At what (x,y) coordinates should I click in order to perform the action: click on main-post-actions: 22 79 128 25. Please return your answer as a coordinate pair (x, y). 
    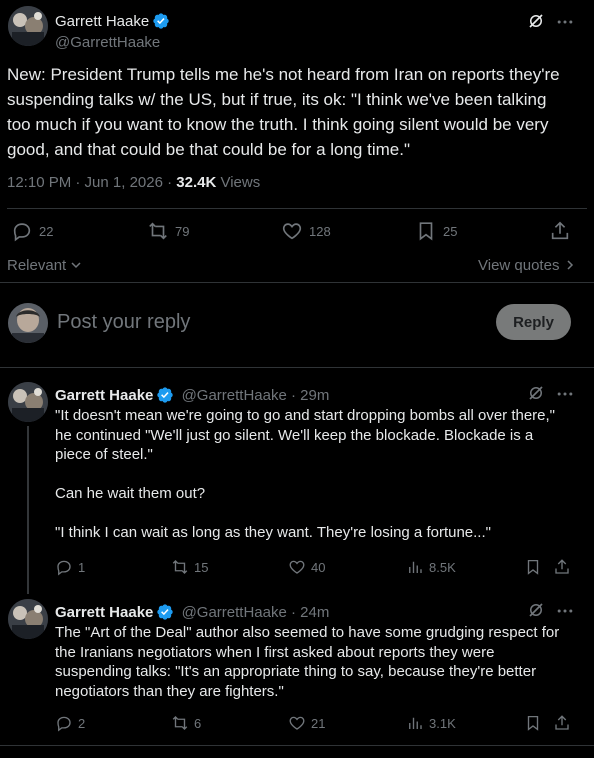
    Looking at the image, I should click on (297, 234).